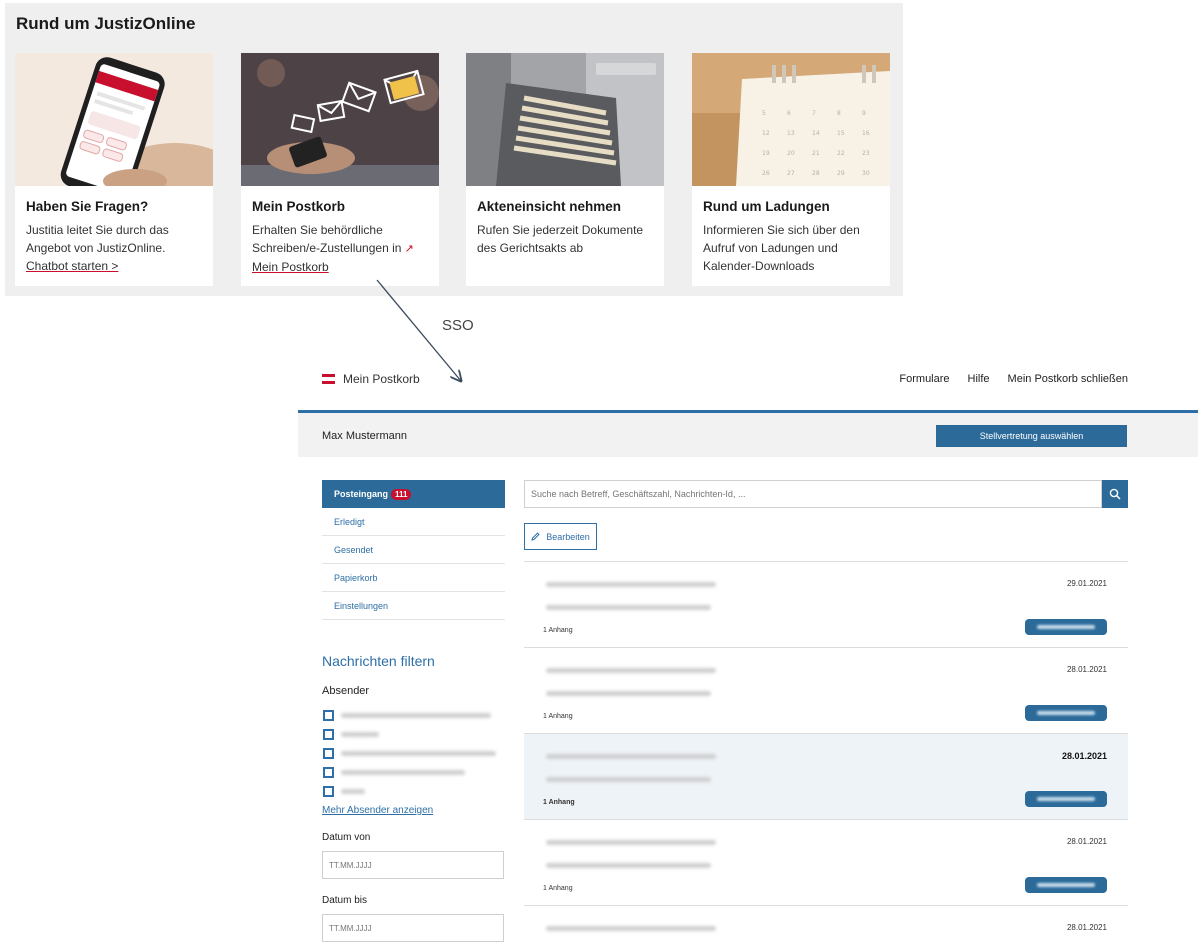 This screenshot has height=945, width=1198. Describe the element at coordinates (458, 325) in the screenshot. I see `sso-label: SSO` at that location.